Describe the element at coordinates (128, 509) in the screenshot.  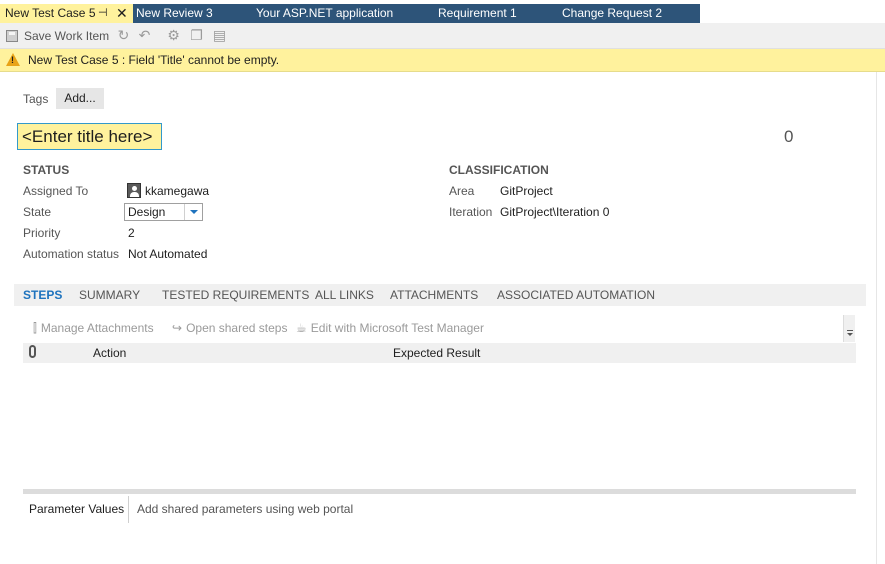
I see `divider` at that location.